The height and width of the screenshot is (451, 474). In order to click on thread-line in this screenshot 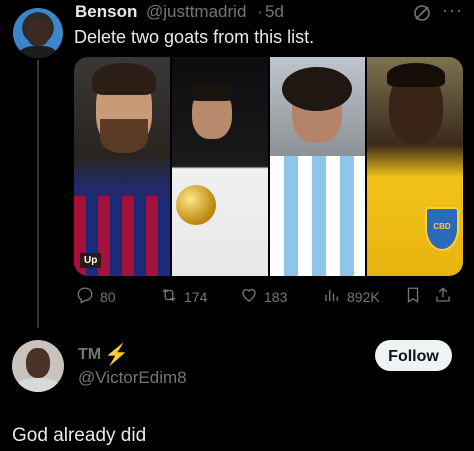, I will do `click(38, 194)`.